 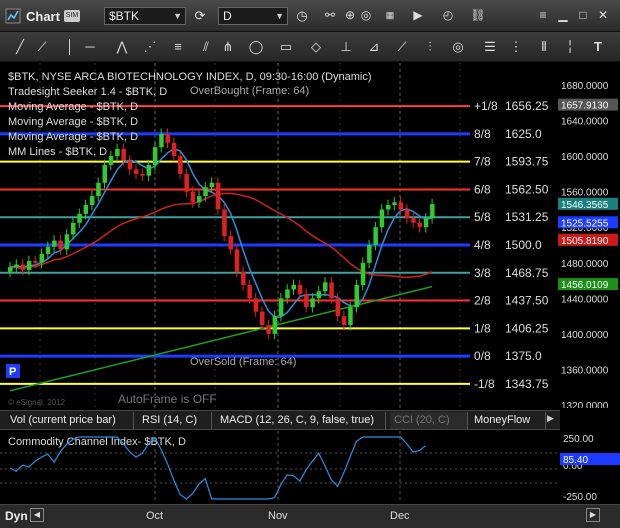 I want to click on speed-lines-icon: ⋮, so click(x=516, y=47).